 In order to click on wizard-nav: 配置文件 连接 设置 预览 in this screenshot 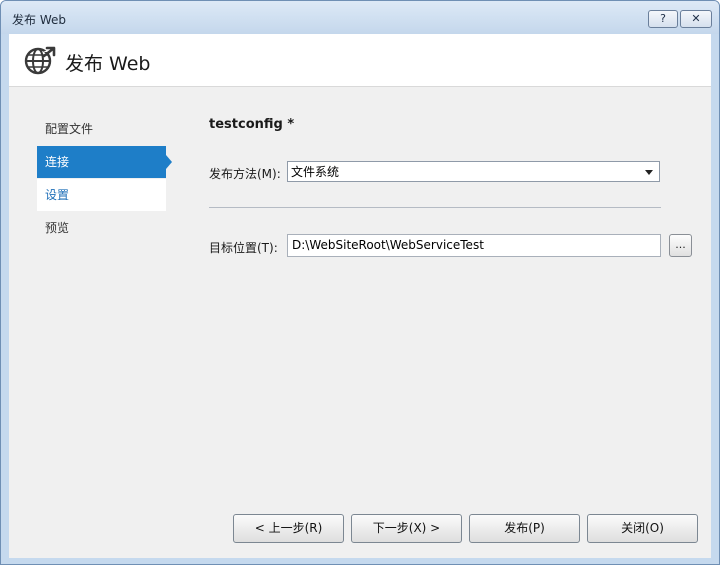, I will do `click(107, 179)`.